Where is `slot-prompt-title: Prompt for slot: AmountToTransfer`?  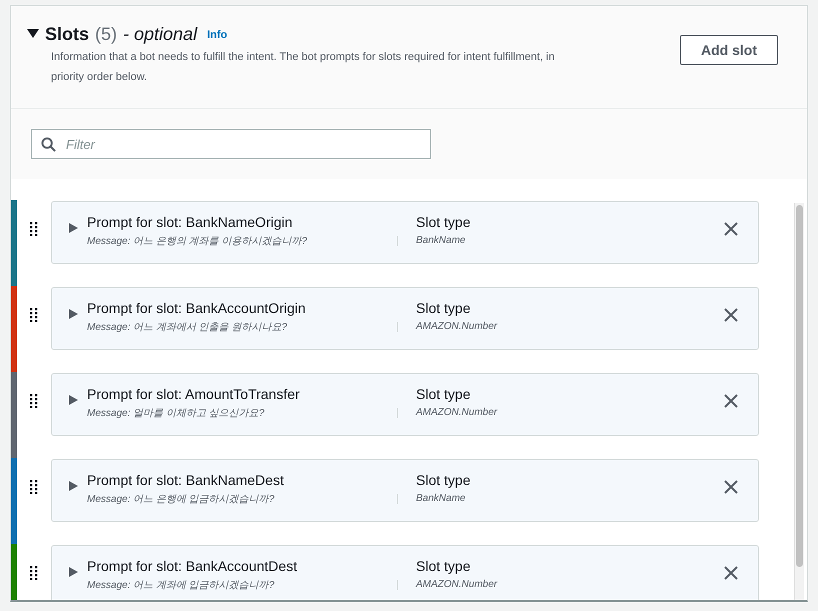 slot-prompt-title: Prompt for slot: AmountToTransfer is located at coordinates (194, 394).